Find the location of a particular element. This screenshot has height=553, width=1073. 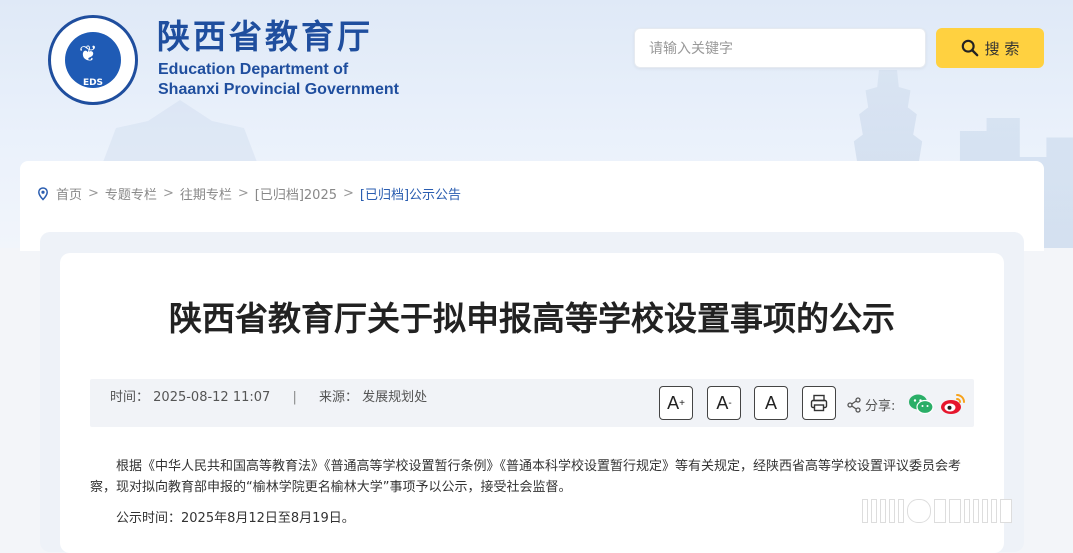

minus-icon: - is located at coordinates (730, 403).